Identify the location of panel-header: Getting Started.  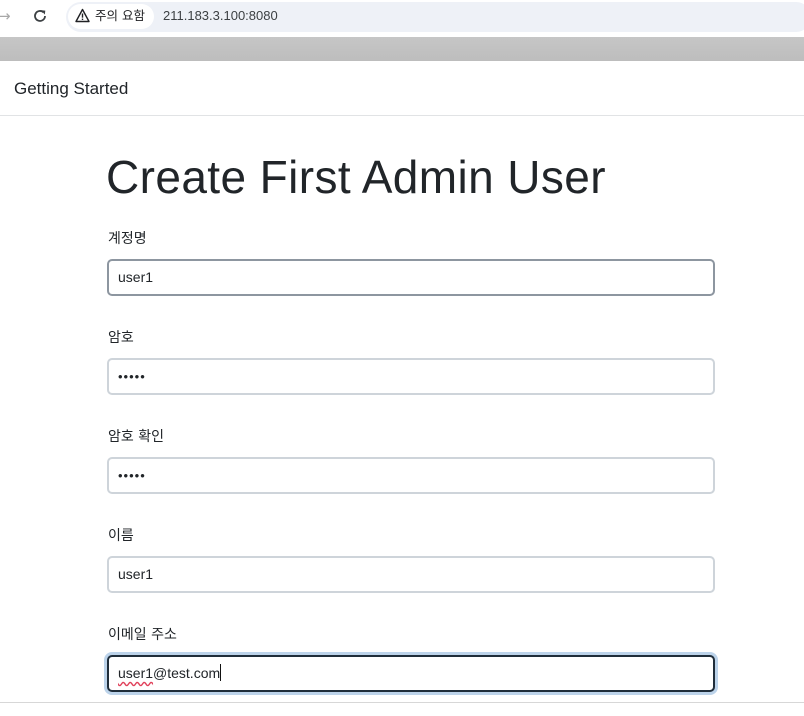
(402, 88).